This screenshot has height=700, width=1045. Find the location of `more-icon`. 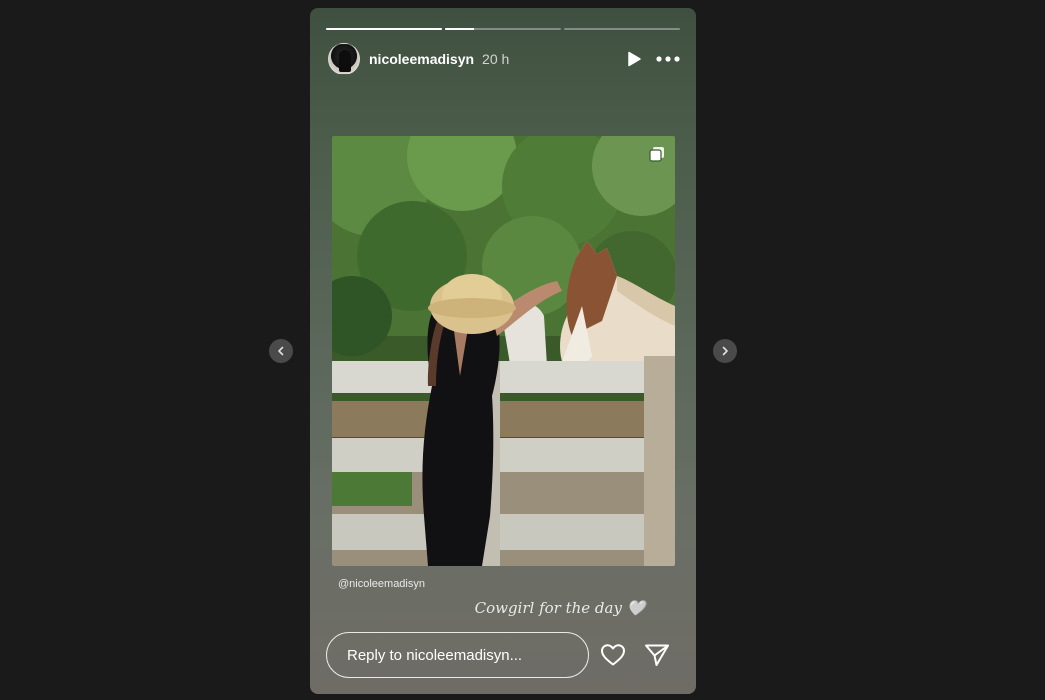

more-icon is located at coordinates (668, 59).